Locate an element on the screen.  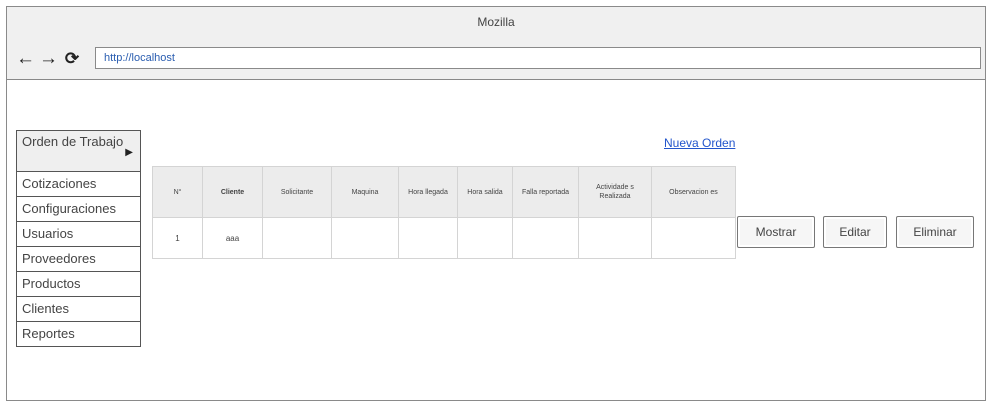
sidebar-item-label: Clientes is located at coordinates (45, 308).